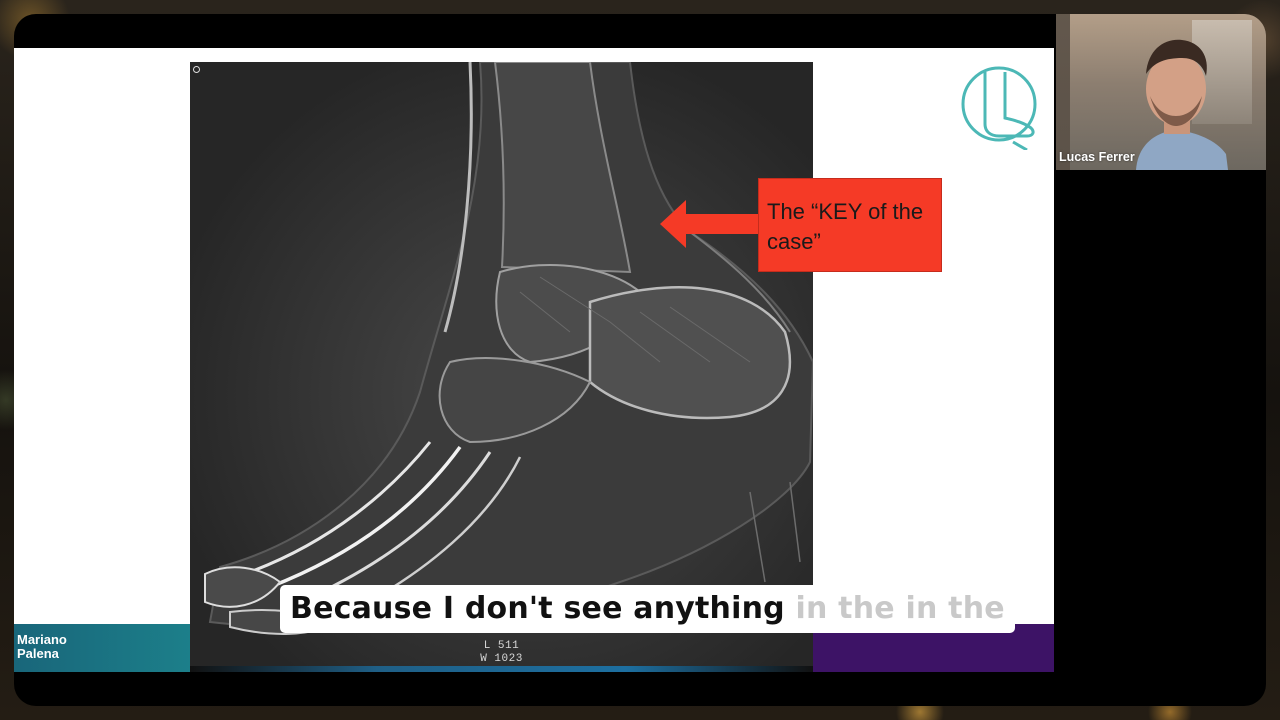 The height and width of the screenshot is (720, 1280). I want to click on xray-level-label: L 511, so click(501, 646).